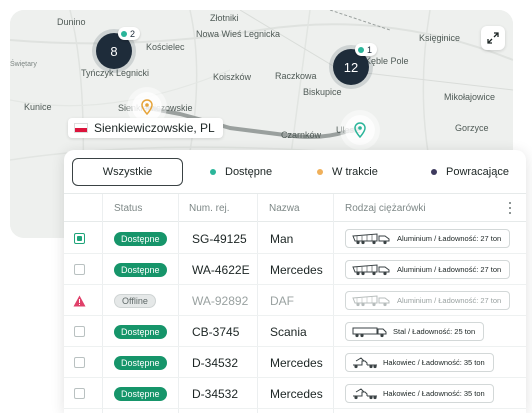 The height and width of the screenshot is (413, 532). What do you see at coordinates (369, 332) in the screenshot?
I see `steel-truck-icon` at bounding box center [369, 332].